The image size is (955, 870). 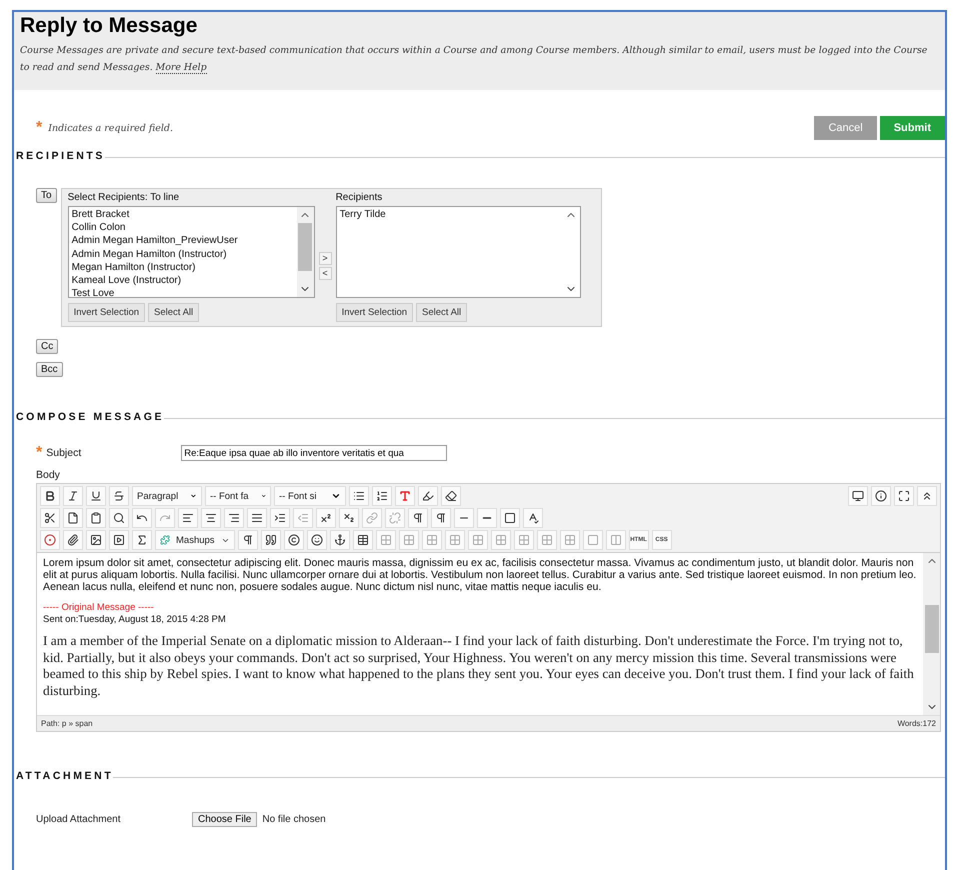 What do you see at coordinates (183, 267) in the screenshot?
I see `list-item: Megan Hamilton (Instructor)` at bounding box center [183, 267].